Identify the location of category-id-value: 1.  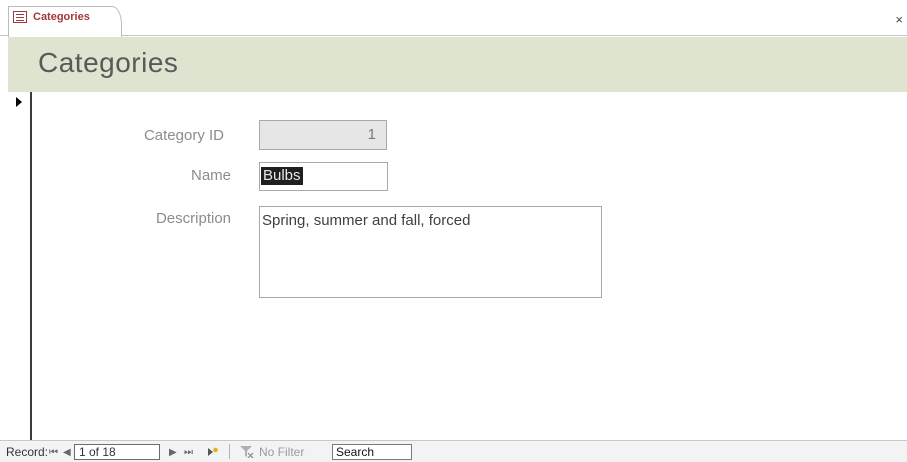
(371, 134).